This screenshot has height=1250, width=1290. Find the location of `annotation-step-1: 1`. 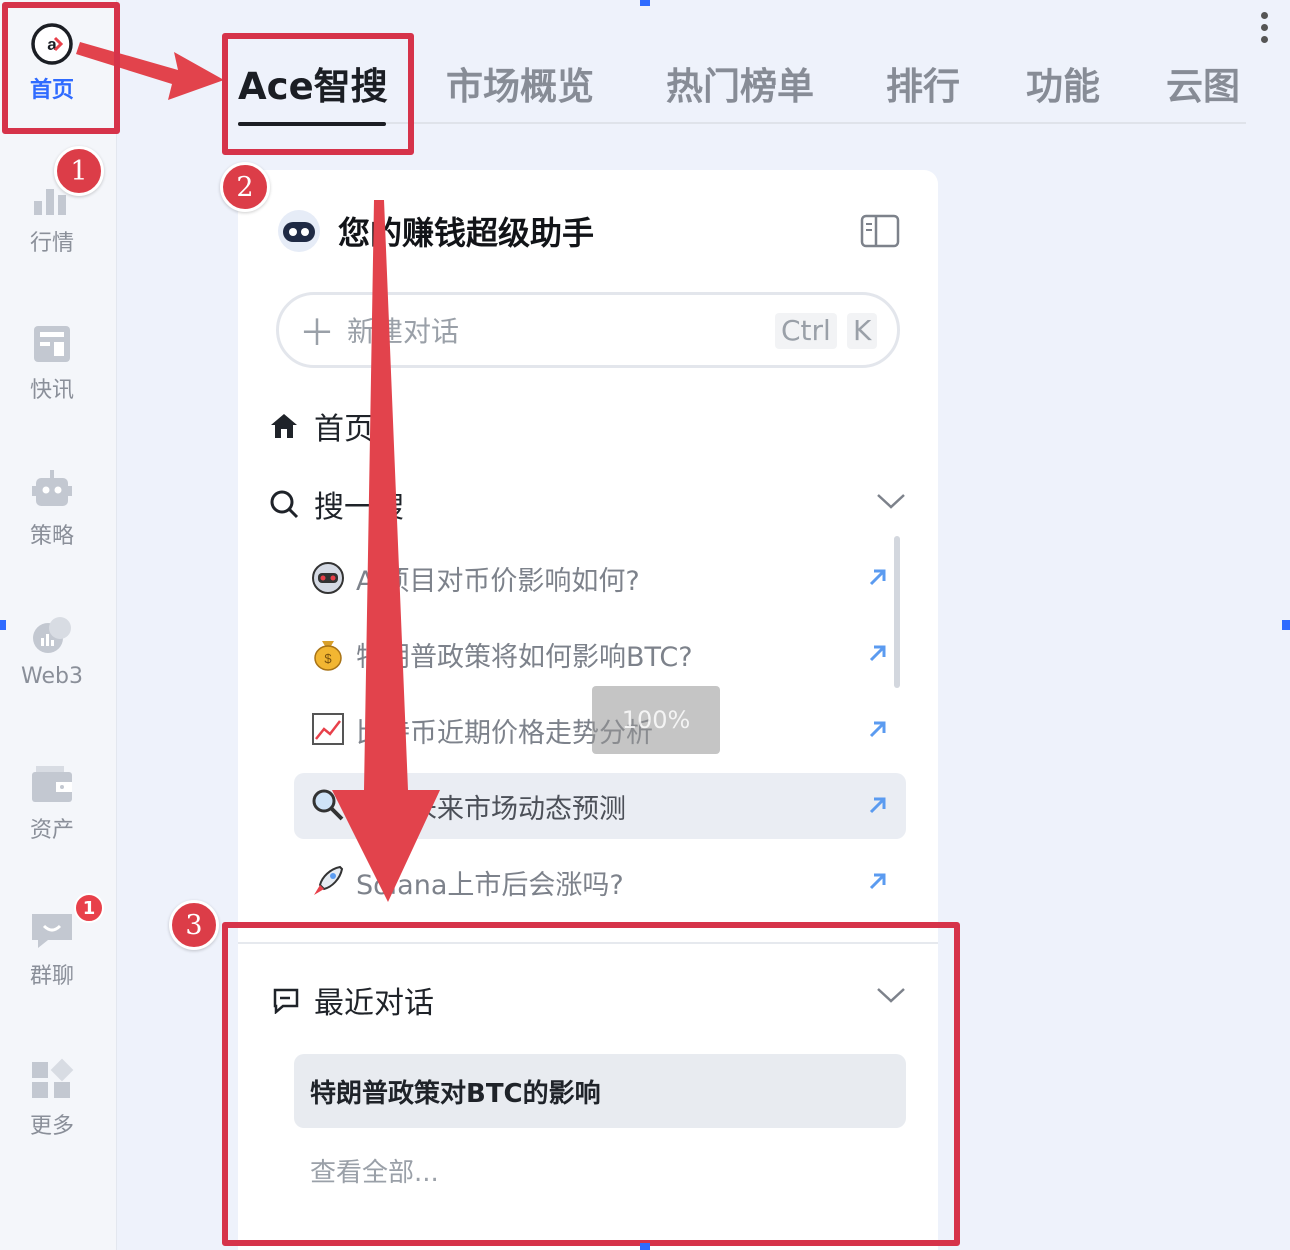

annotation-step-1: 1 is located at coordinates (79, 171).